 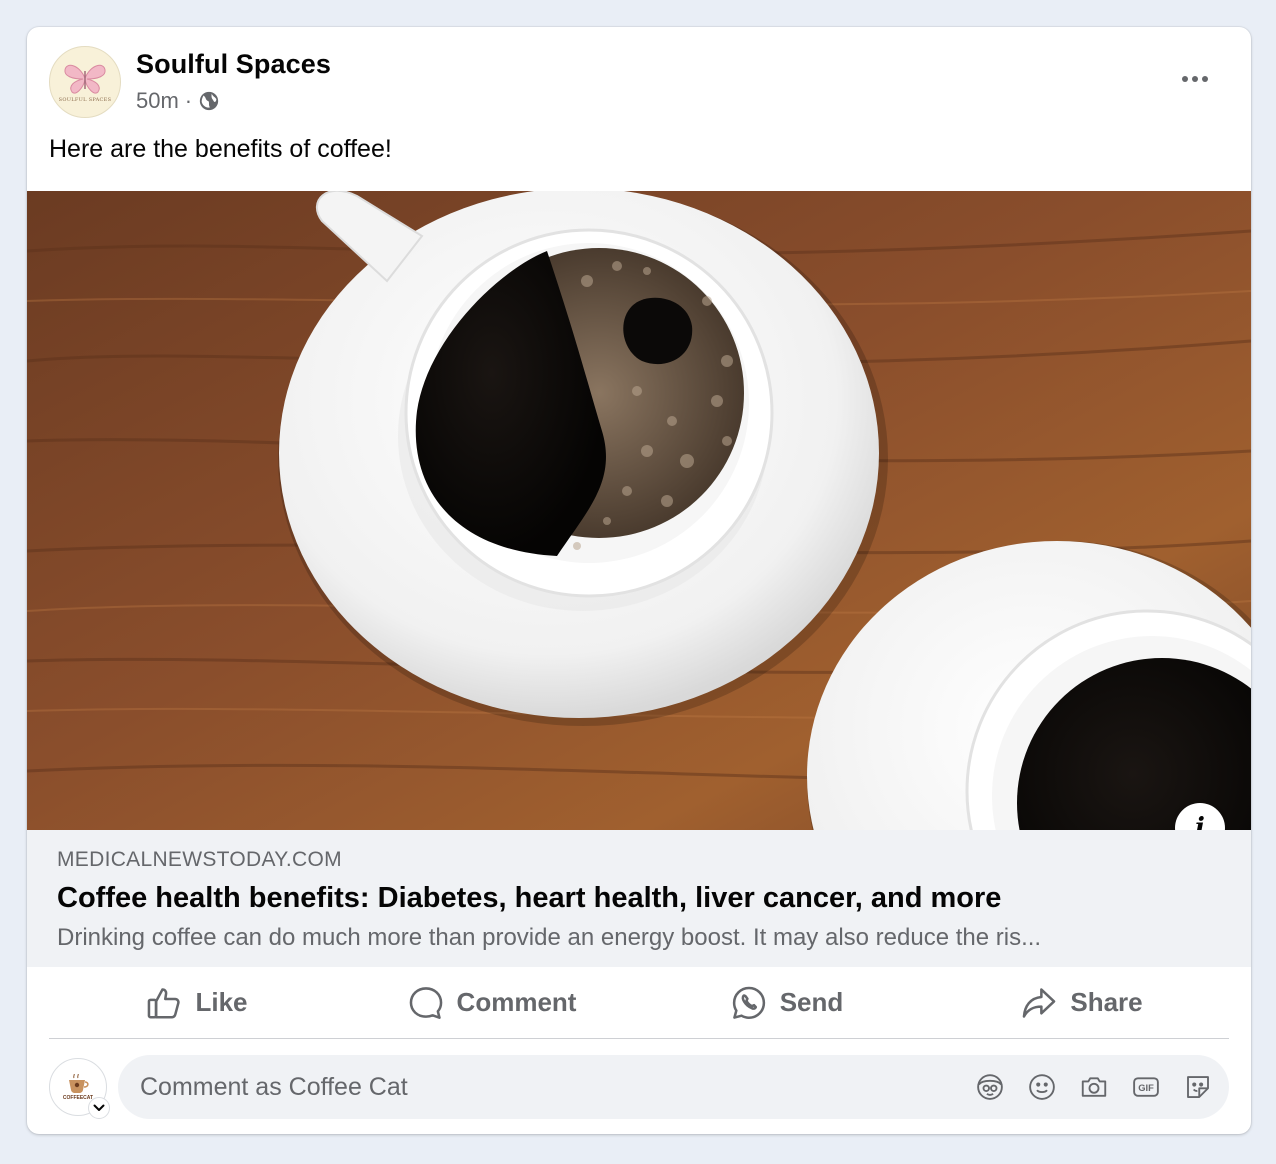 What do you see at coordinates (199, 859) in the screenshot?
I see `link-domain: MEDICALNEWSTODAY.COM` at bounding box center [199, 859].